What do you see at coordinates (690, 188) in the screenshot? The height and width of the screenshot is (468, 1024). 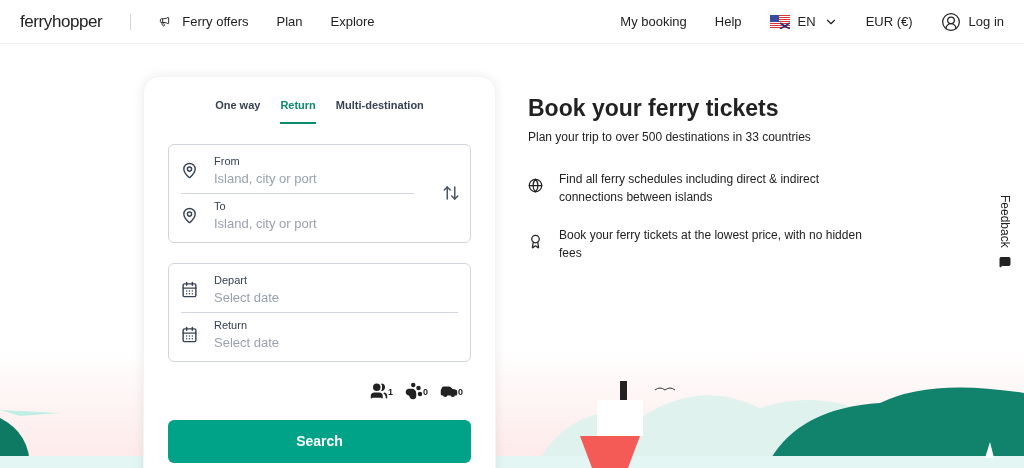 I see `feature-text: Find all ferry schedules including direct & indirect connections between islands` at bounding box center [690, 188].